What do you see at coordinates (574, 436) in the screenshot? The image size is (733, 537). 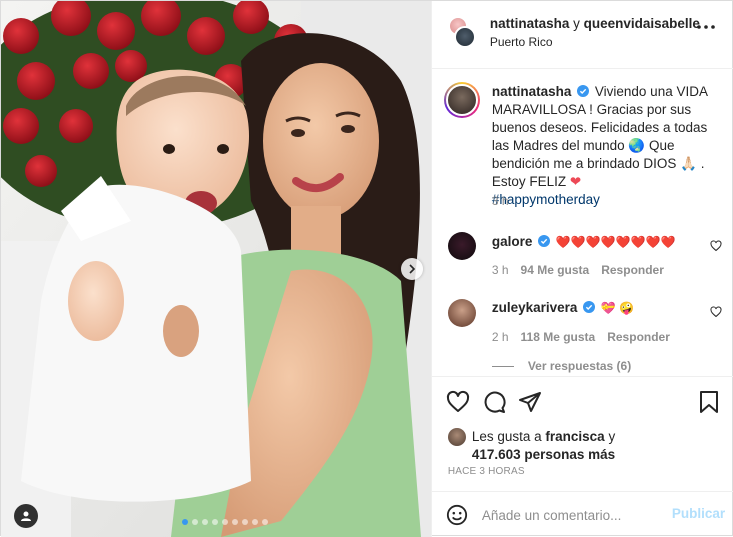 I see `liker-username: francisca` at bounding box center [574, 436].